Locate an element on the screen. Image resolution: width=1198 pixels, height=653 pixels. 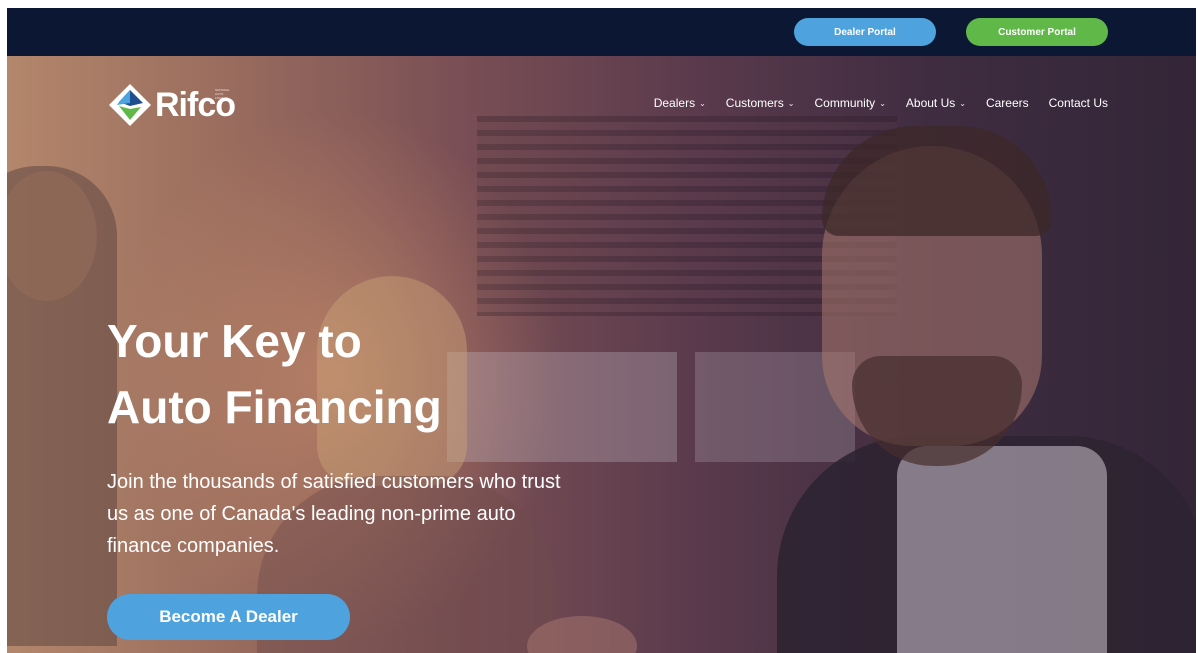
nav-item-label: About Us is located at coordinates (930, 103).